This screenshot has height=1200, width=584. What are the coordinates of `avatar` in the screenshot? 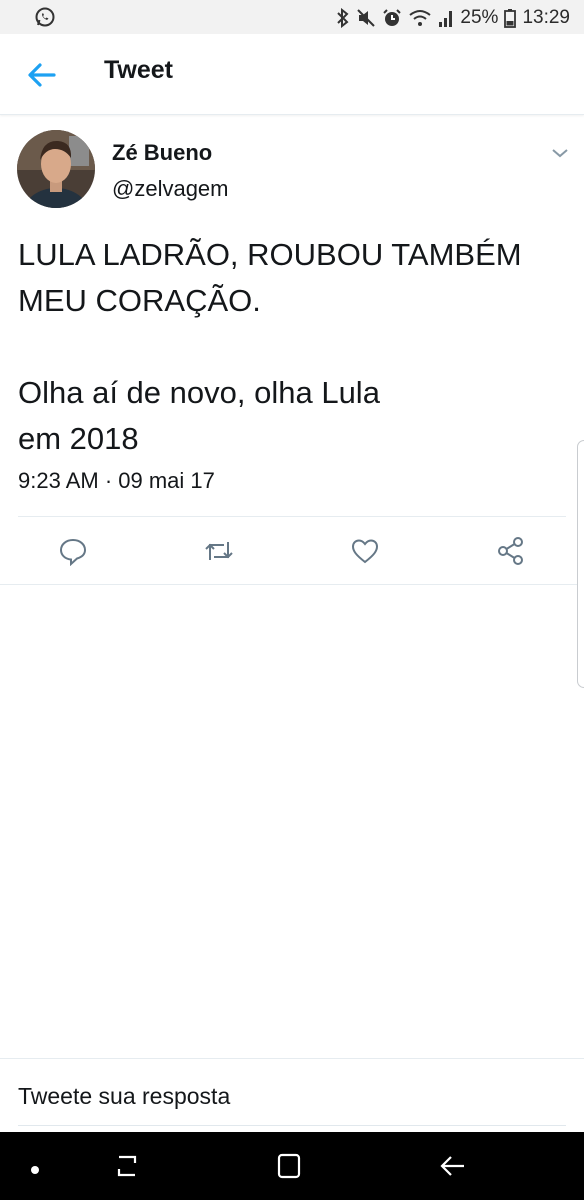 It's located at (56, 169).